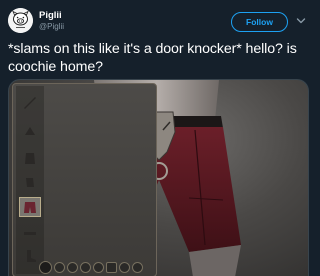 The height and width of the screenshot is (276, 320). Describe the element at coordinates (59, 267) in the screenshot. I see `dye-icon` at that location.